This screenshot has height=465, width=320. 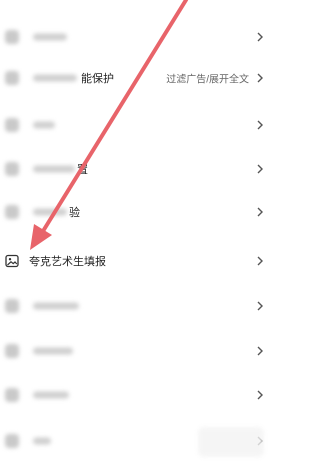 I want to click on settings-row: 验, so click(x=135, y=212).